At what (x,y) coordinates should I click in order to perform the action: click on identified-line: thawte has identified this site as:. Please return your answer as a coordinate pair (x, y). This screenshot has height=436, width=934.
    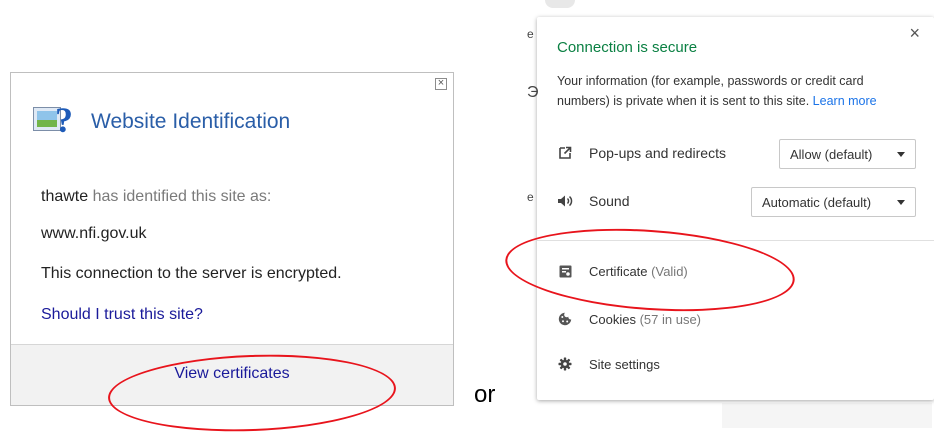
    Looking at the image, I should click on (156, 197).